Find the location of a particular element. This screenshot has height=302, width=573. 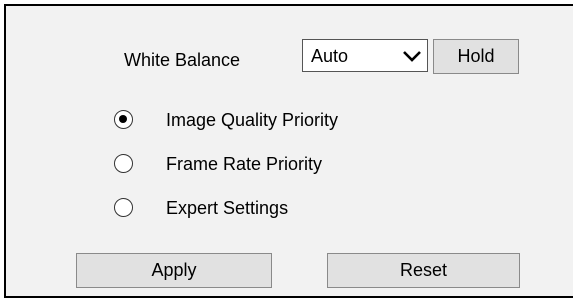

radio-dot is located at coordinates (123, 119).